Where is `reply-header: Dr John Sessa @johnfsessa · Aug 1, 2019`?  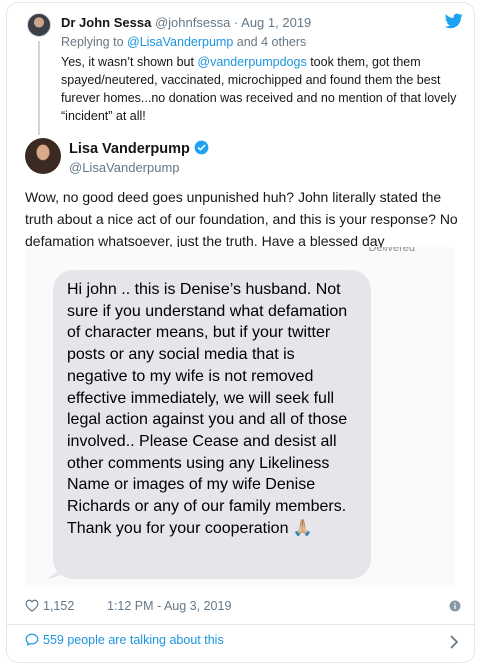
reply-header: Dr John Sessa @johnfsessa · Aug 1, 2019 is located at coordinates (186, 22).